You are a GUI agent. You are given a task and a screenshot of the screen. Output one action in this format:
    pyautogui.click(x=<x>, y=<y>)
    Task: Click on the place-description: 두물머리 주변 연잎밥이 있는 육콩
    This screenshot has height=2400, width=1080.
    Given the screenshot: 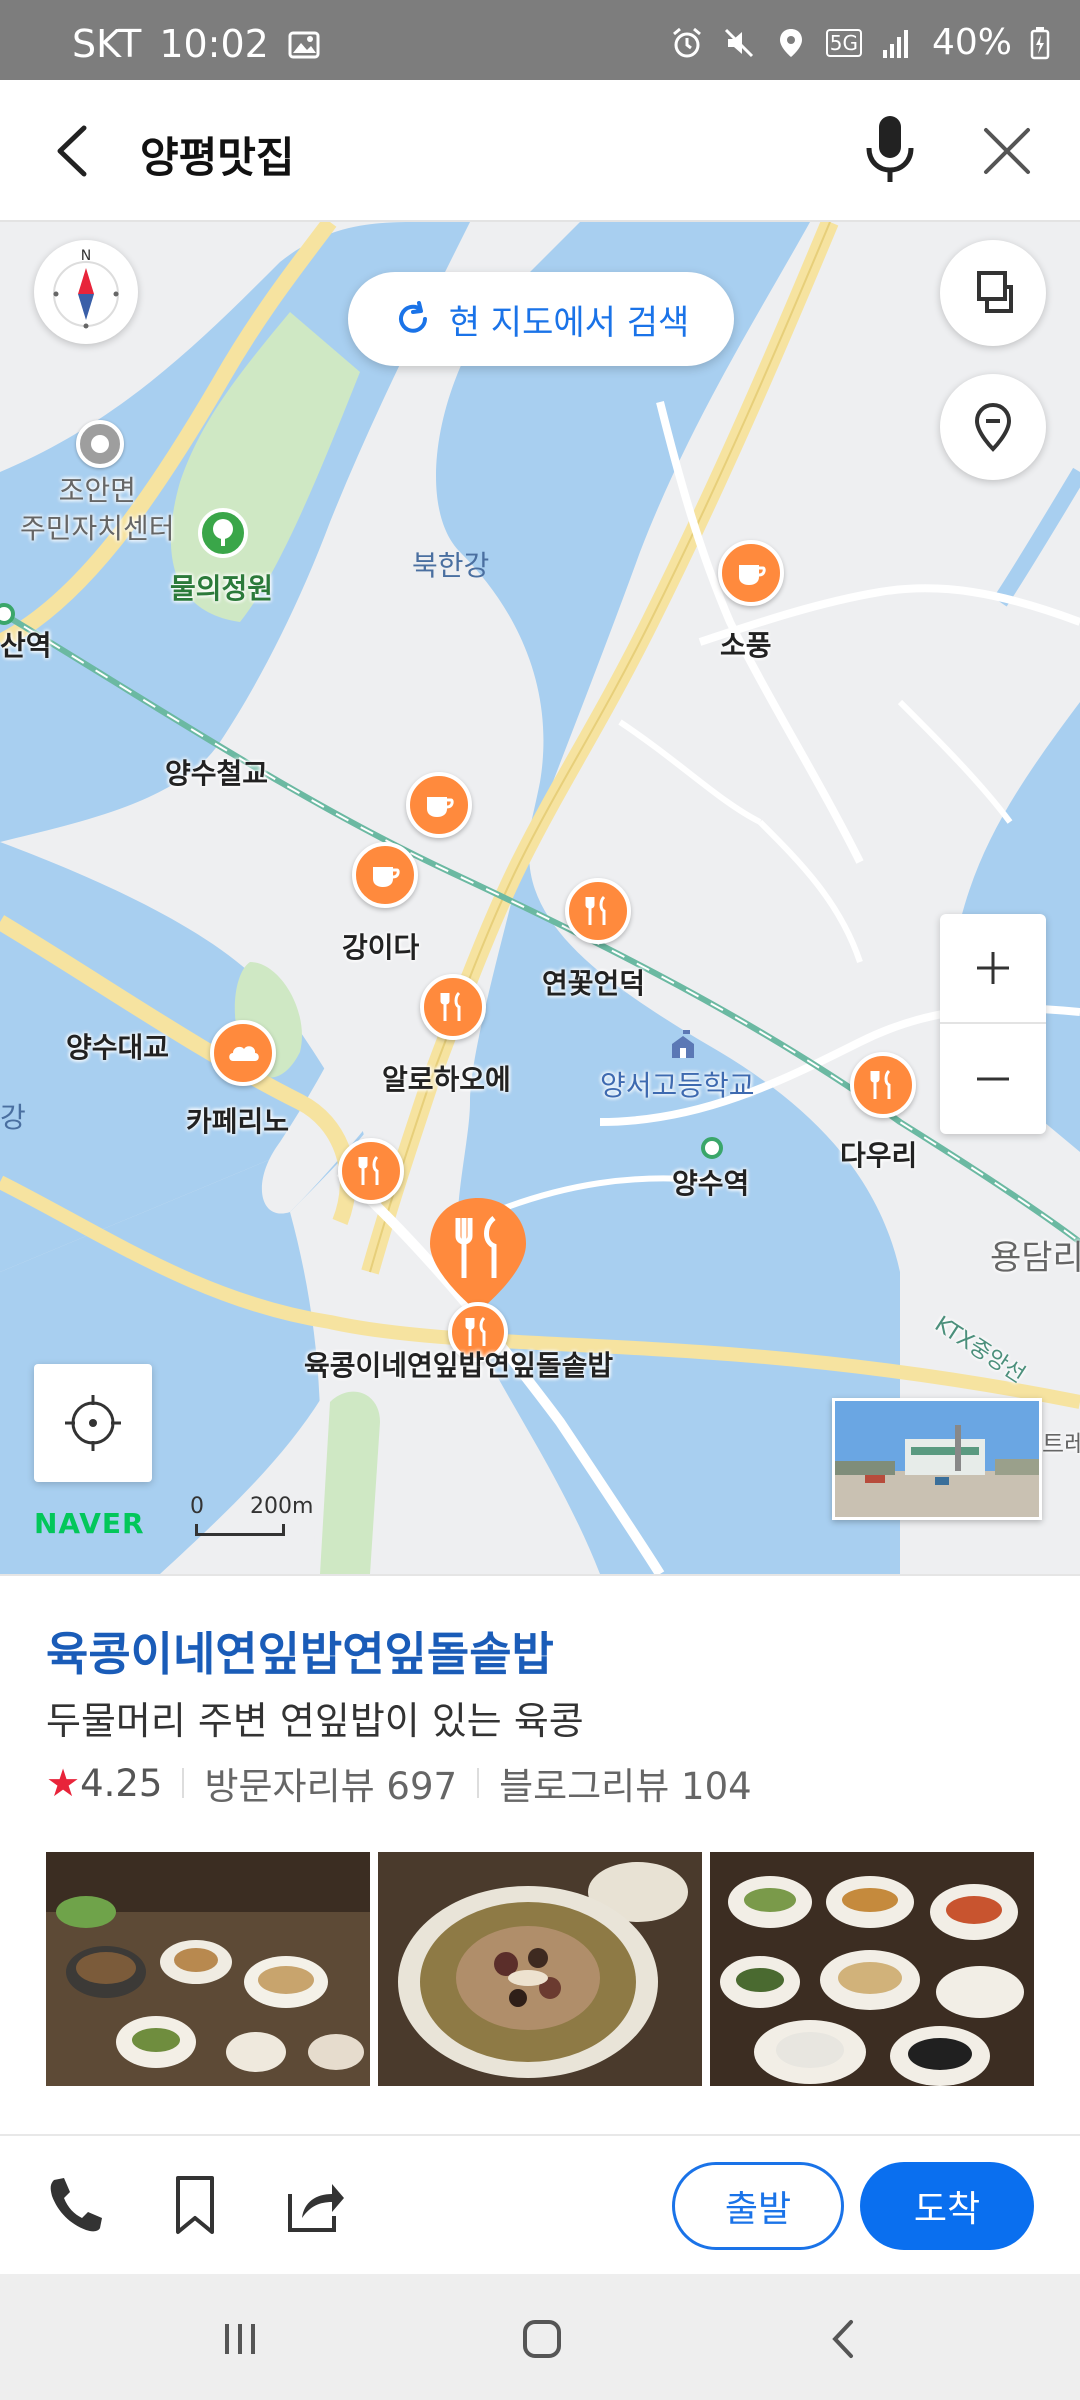 What is the action you would take?
    pyautogui.click(x=315, y=1721)
    